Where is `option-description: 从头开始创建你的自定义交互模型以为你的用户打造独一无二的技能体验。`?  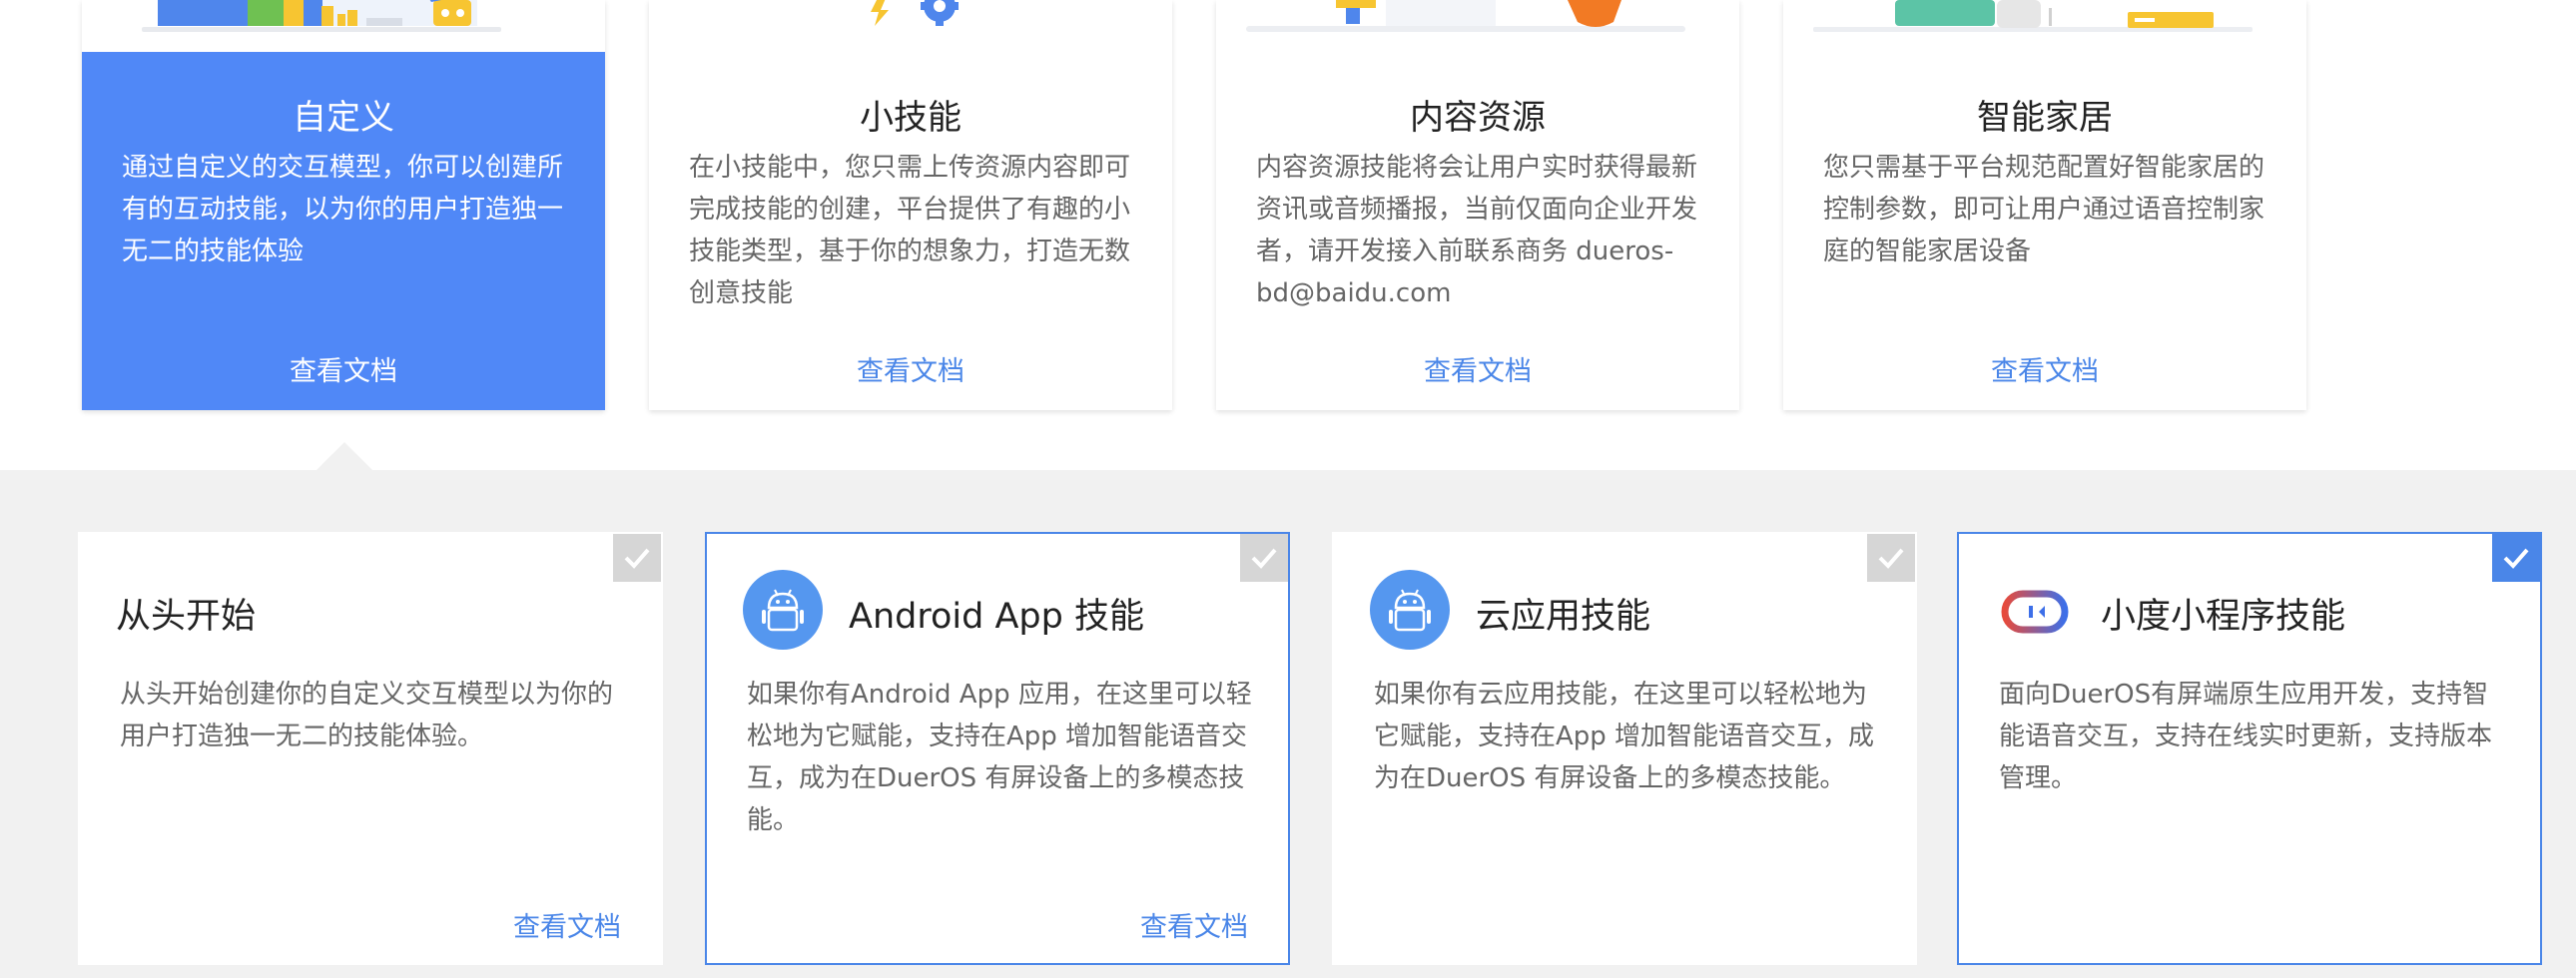 option-description: 从头开始创建你的自定义交互模型以为你的用户打造独一无二的技能体验。 is located at coordinates (367, 715).